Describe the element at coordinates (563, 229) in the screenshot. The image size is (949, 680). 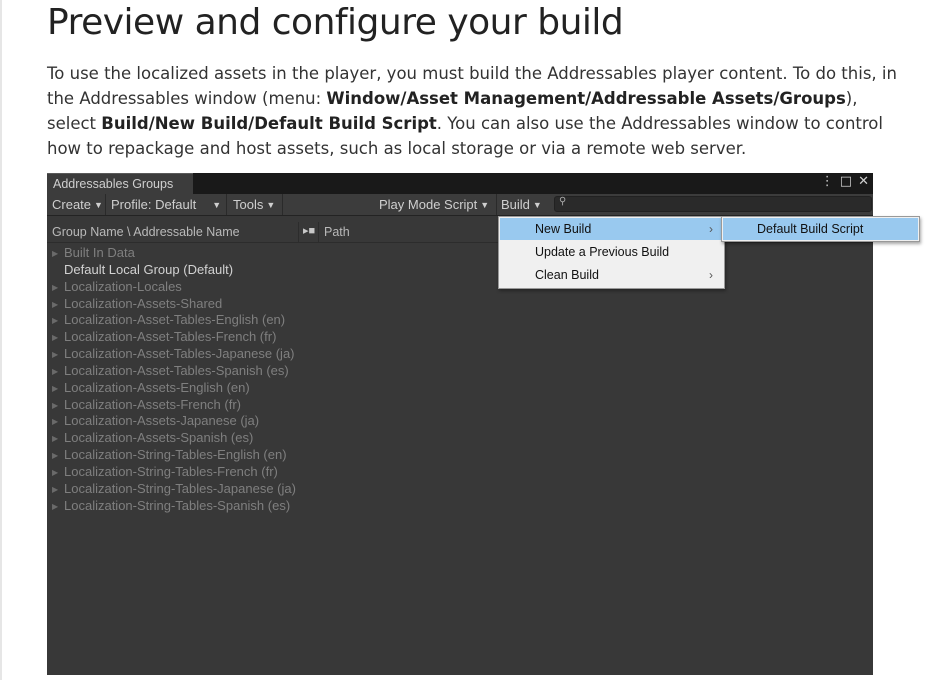
I see `menu-item-label: New Build` at that location.